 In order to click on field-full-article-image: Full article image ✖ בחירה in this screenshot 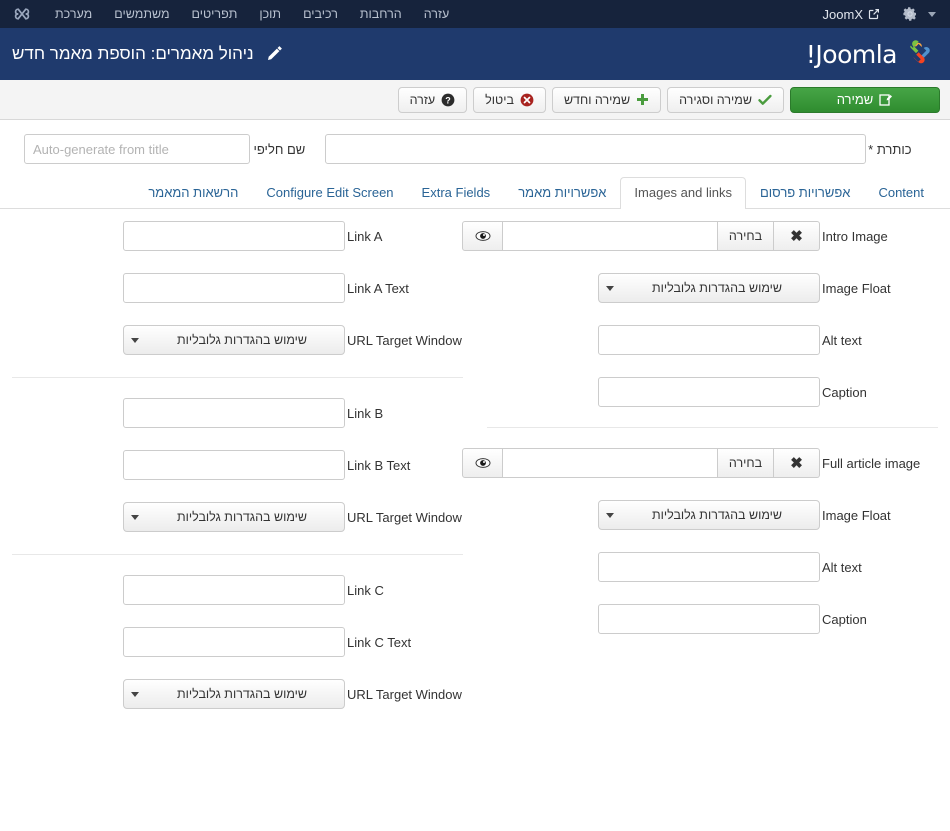, I will do `click(700, 463)`.